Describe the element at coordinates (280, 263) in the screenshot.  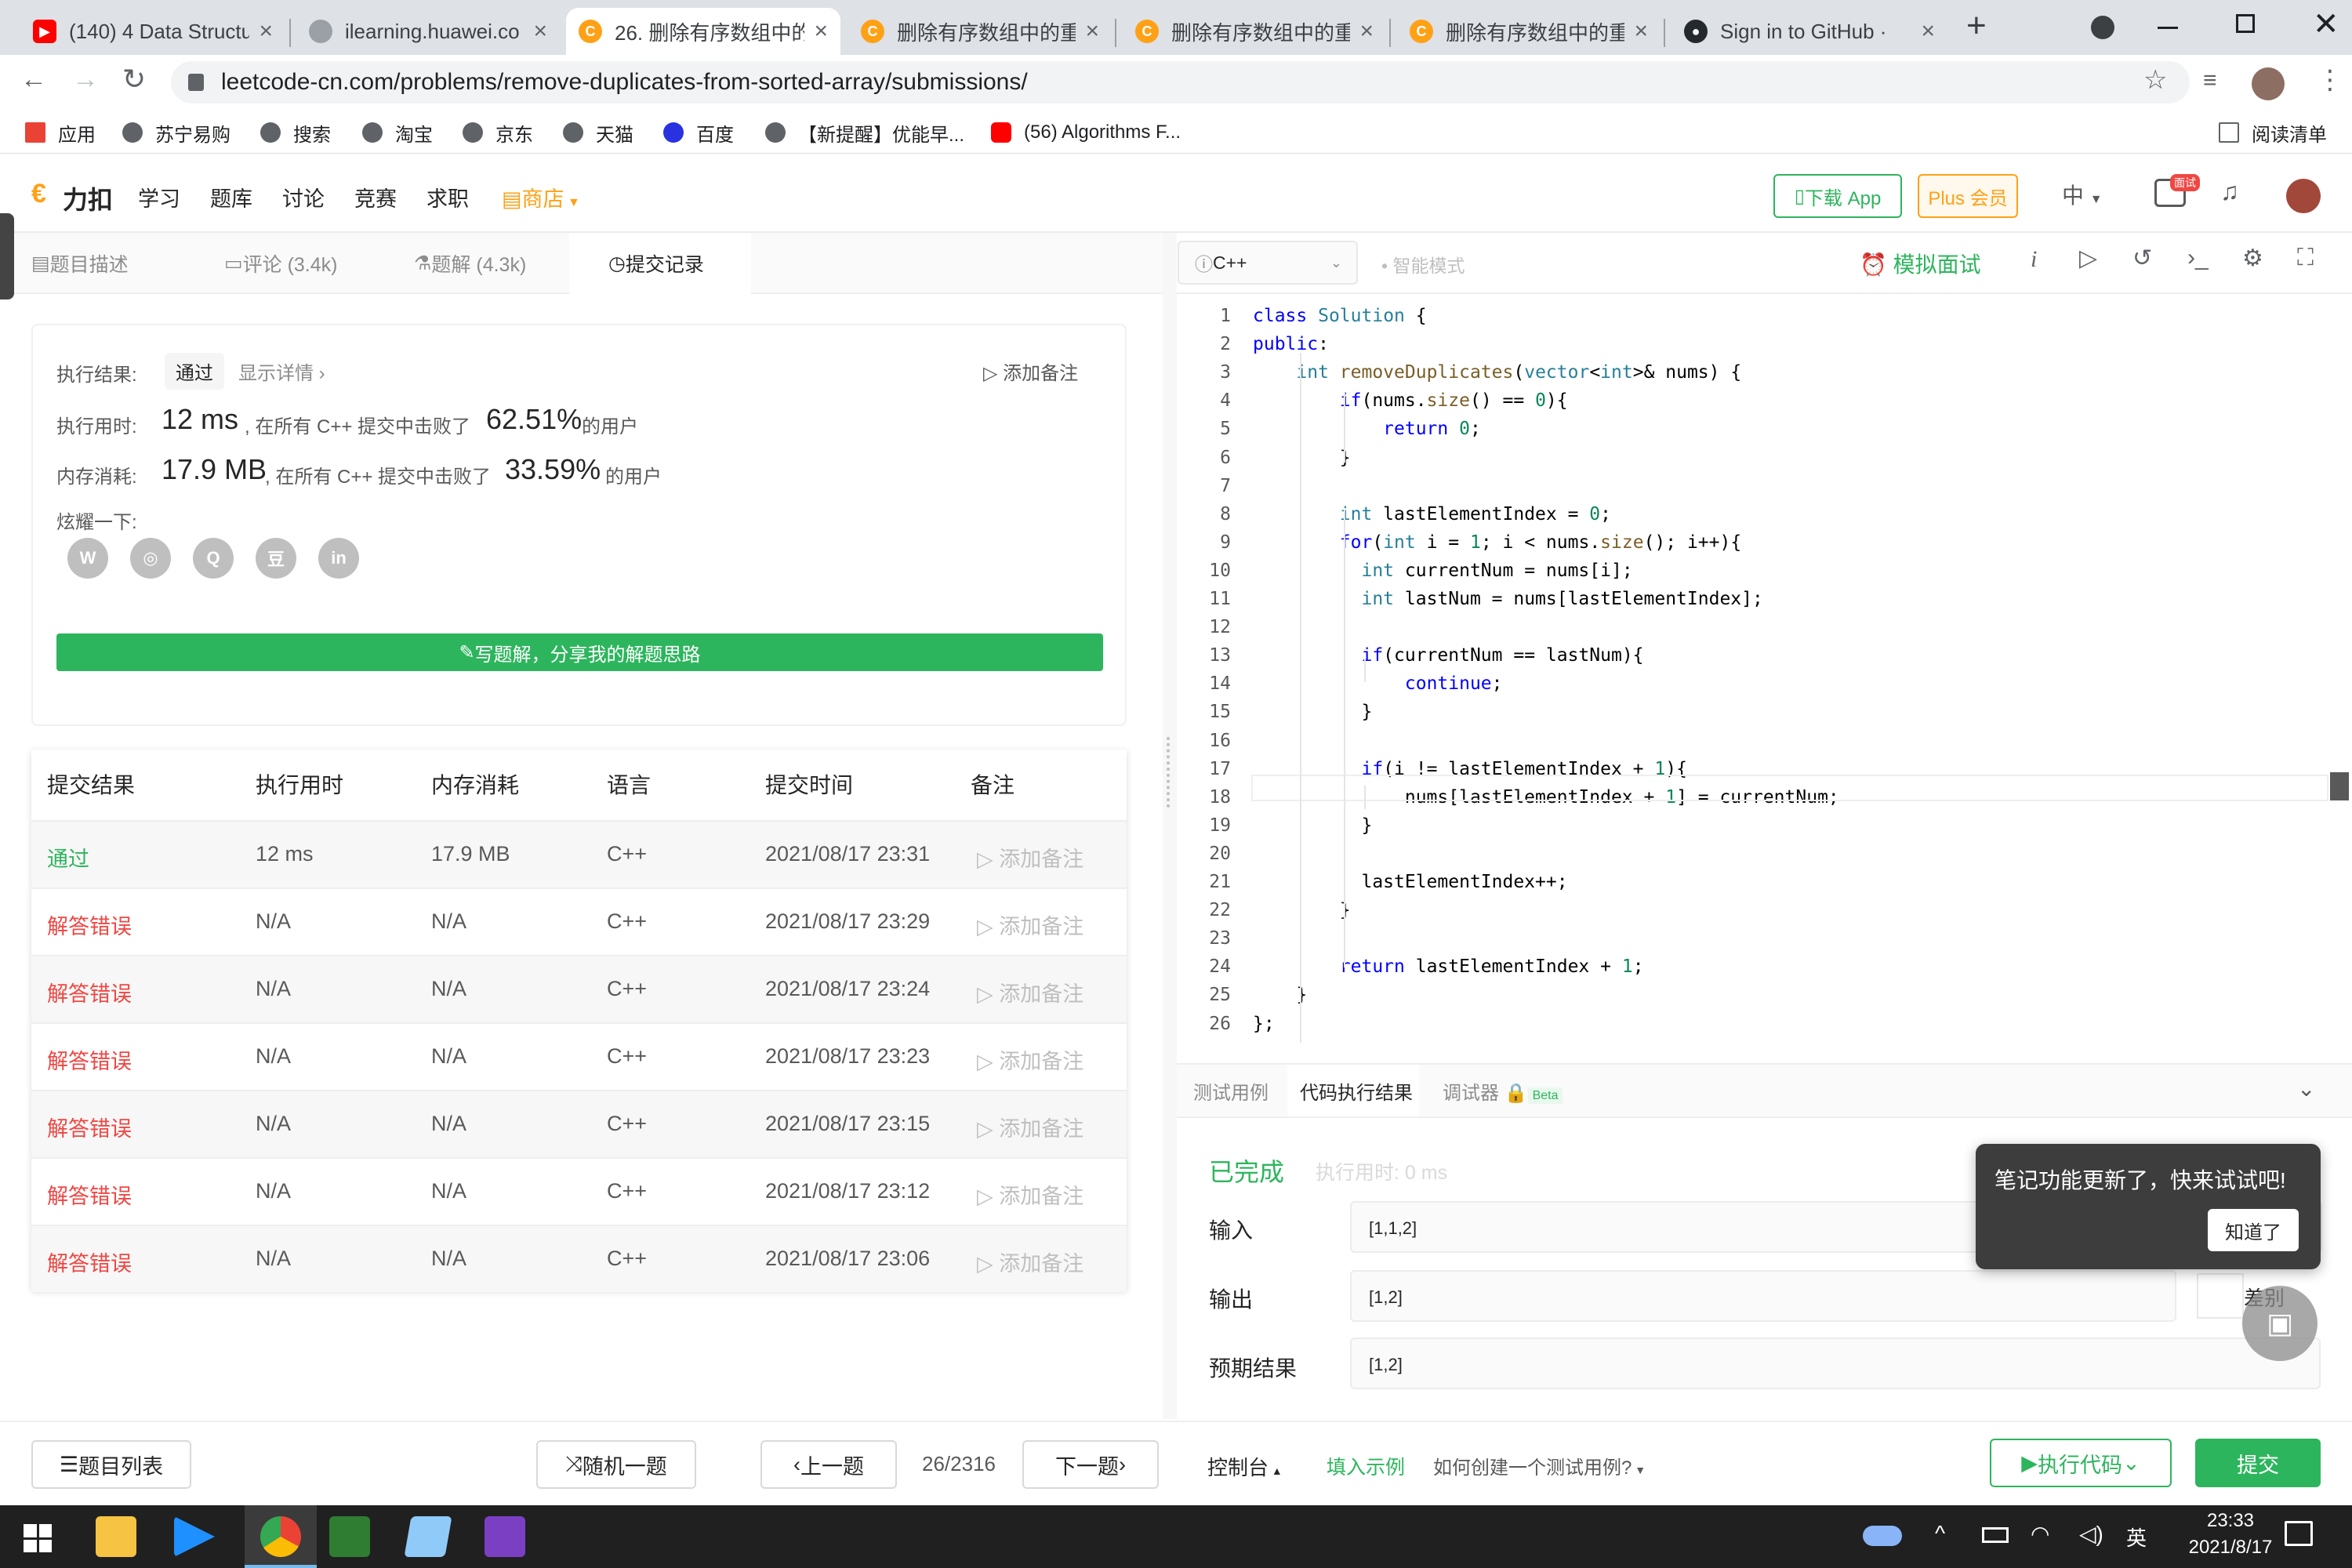
I see `tab-comments: ▭ 评论 (3.4k)` at that location.